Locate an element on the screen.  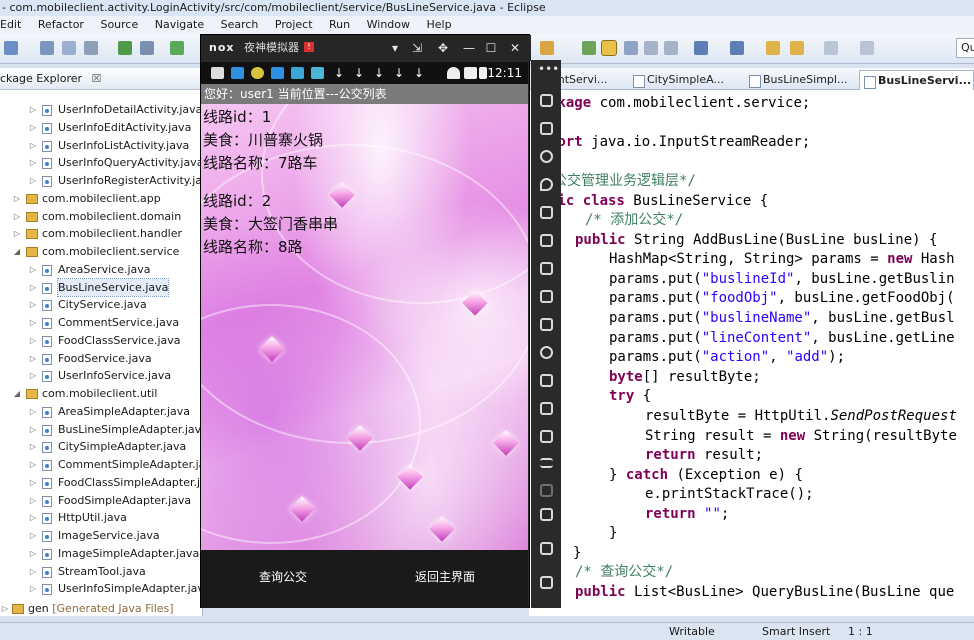
record-icon is located at coordinates (546, 408).